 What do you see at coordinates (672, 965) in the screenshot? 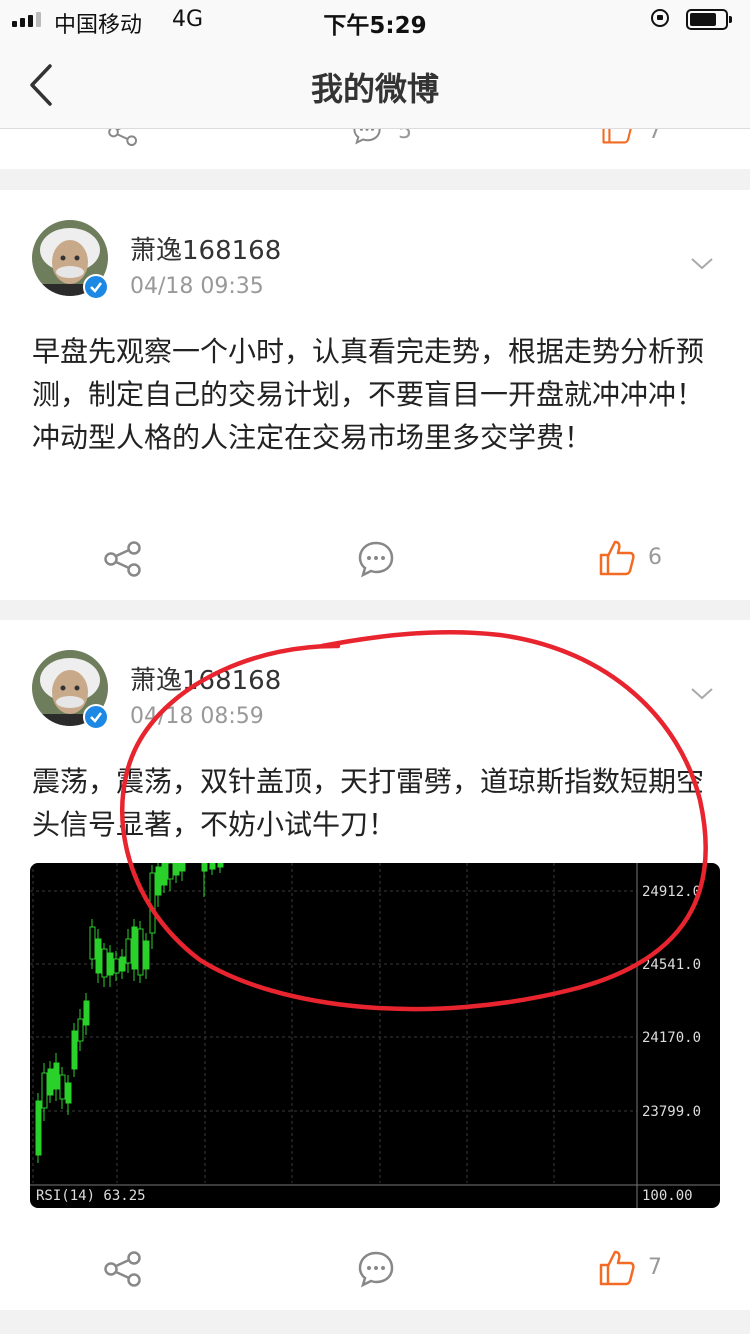
I see `price-axis-label: 24541.0` at bounding box center [672, 965].